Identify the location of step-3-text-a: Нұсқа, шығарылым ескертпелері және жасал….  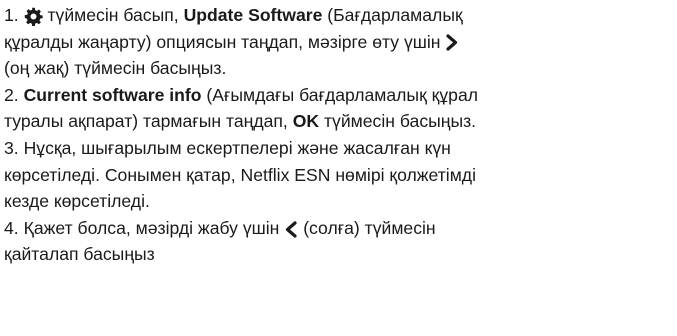
(237, 147).